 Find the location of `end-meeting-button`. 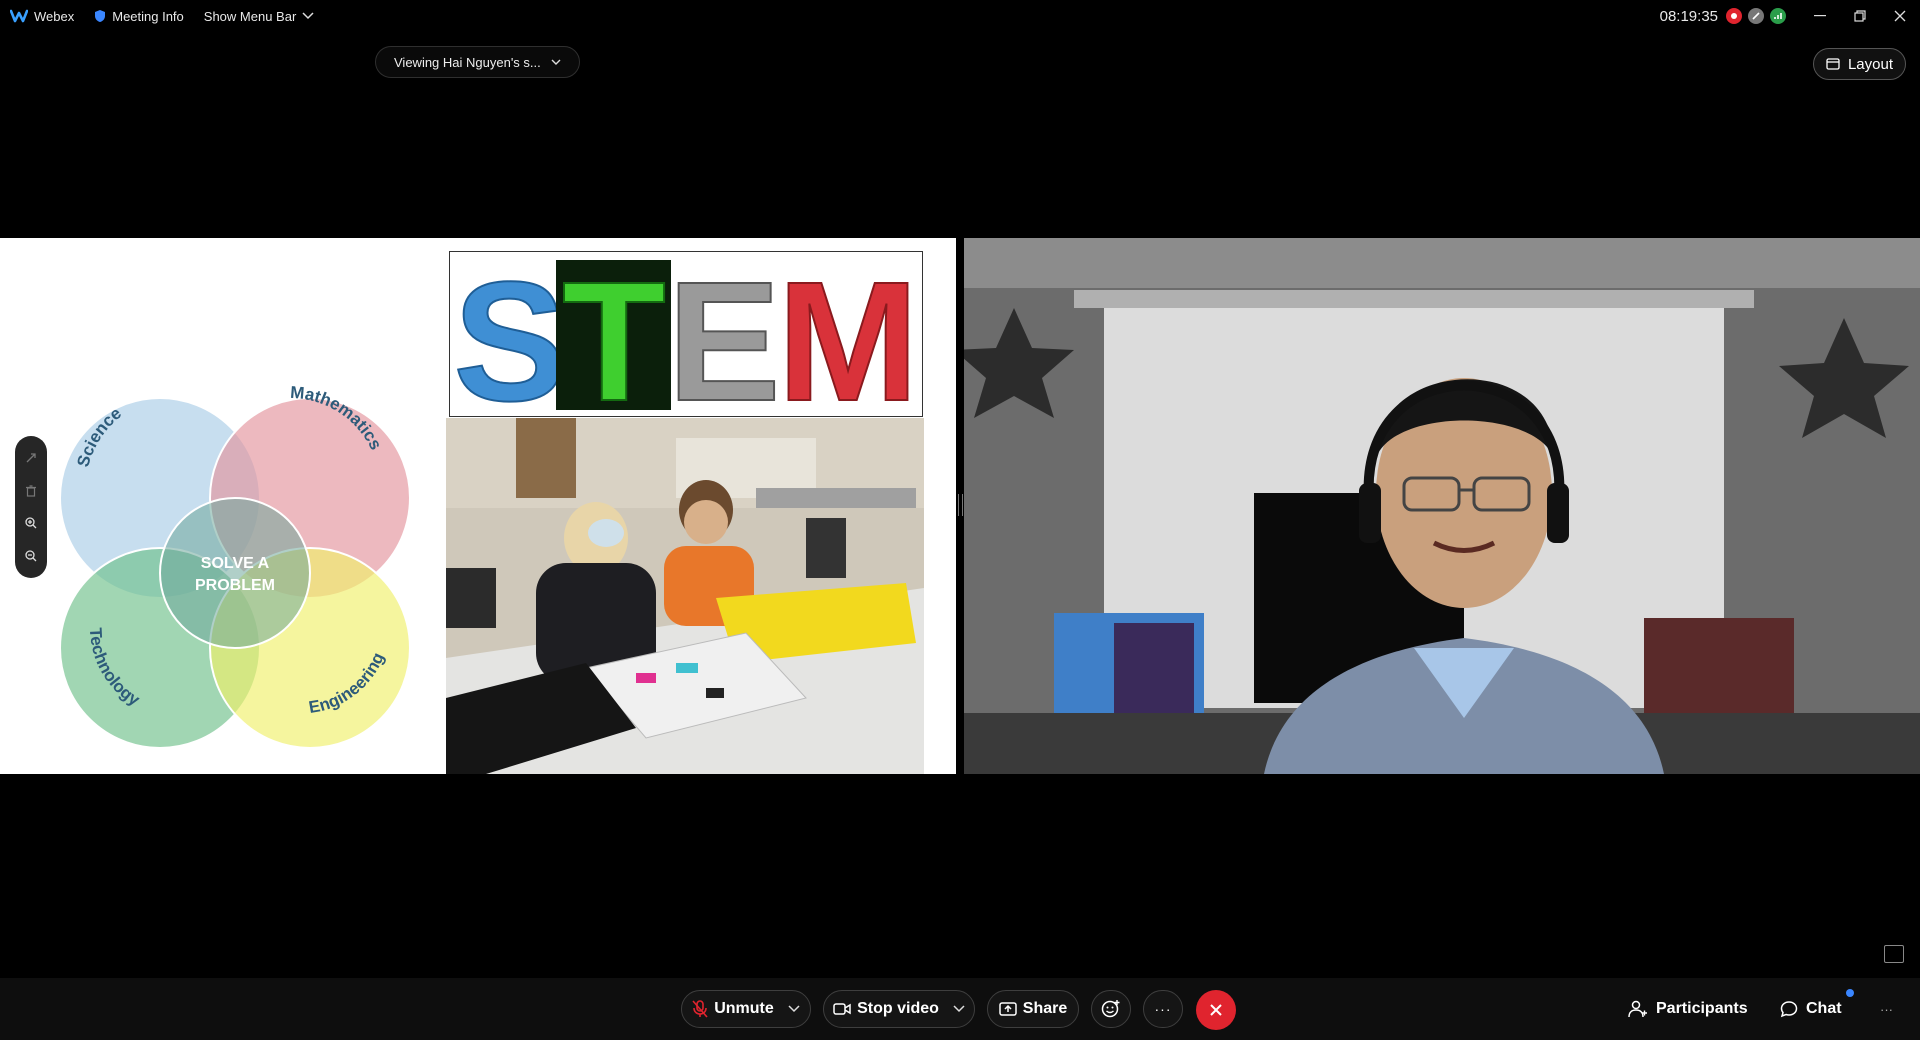

end-meeting-button is located at coordinates (1216, 1010).